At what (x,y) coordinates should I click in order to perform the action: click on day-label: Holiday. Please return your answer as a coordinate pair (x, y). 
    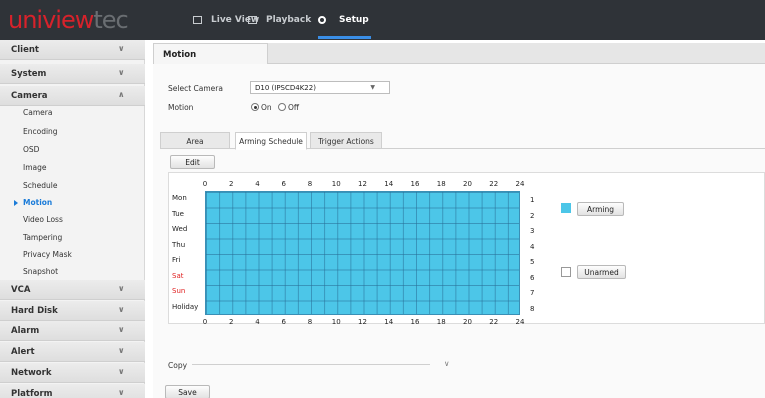
    Looking at the image, I should click on (185, 306).